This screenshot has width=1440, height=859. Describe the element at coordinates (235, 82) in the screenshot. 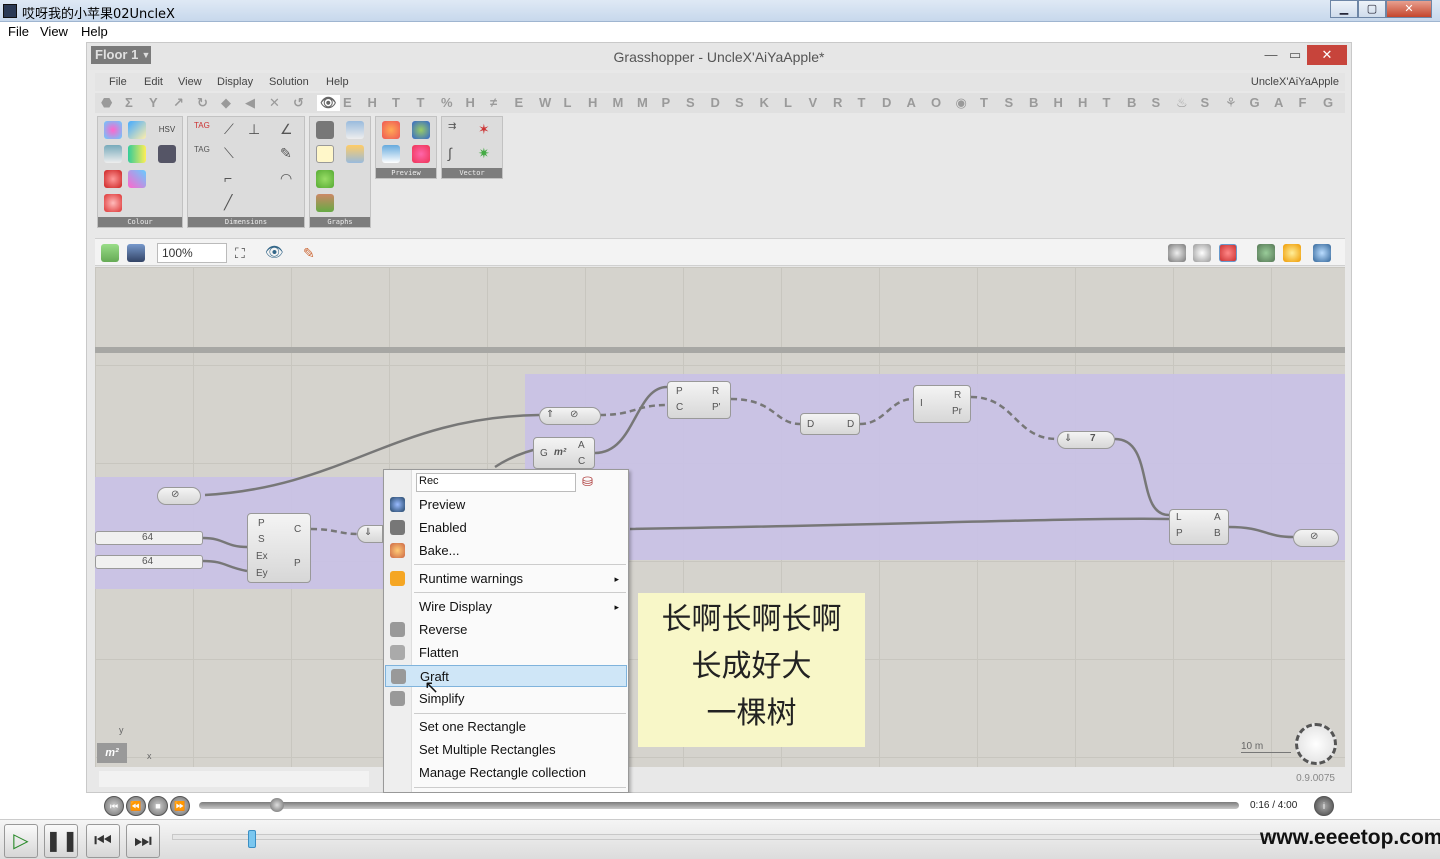

I see `gh-menu-display: Display` at that location.